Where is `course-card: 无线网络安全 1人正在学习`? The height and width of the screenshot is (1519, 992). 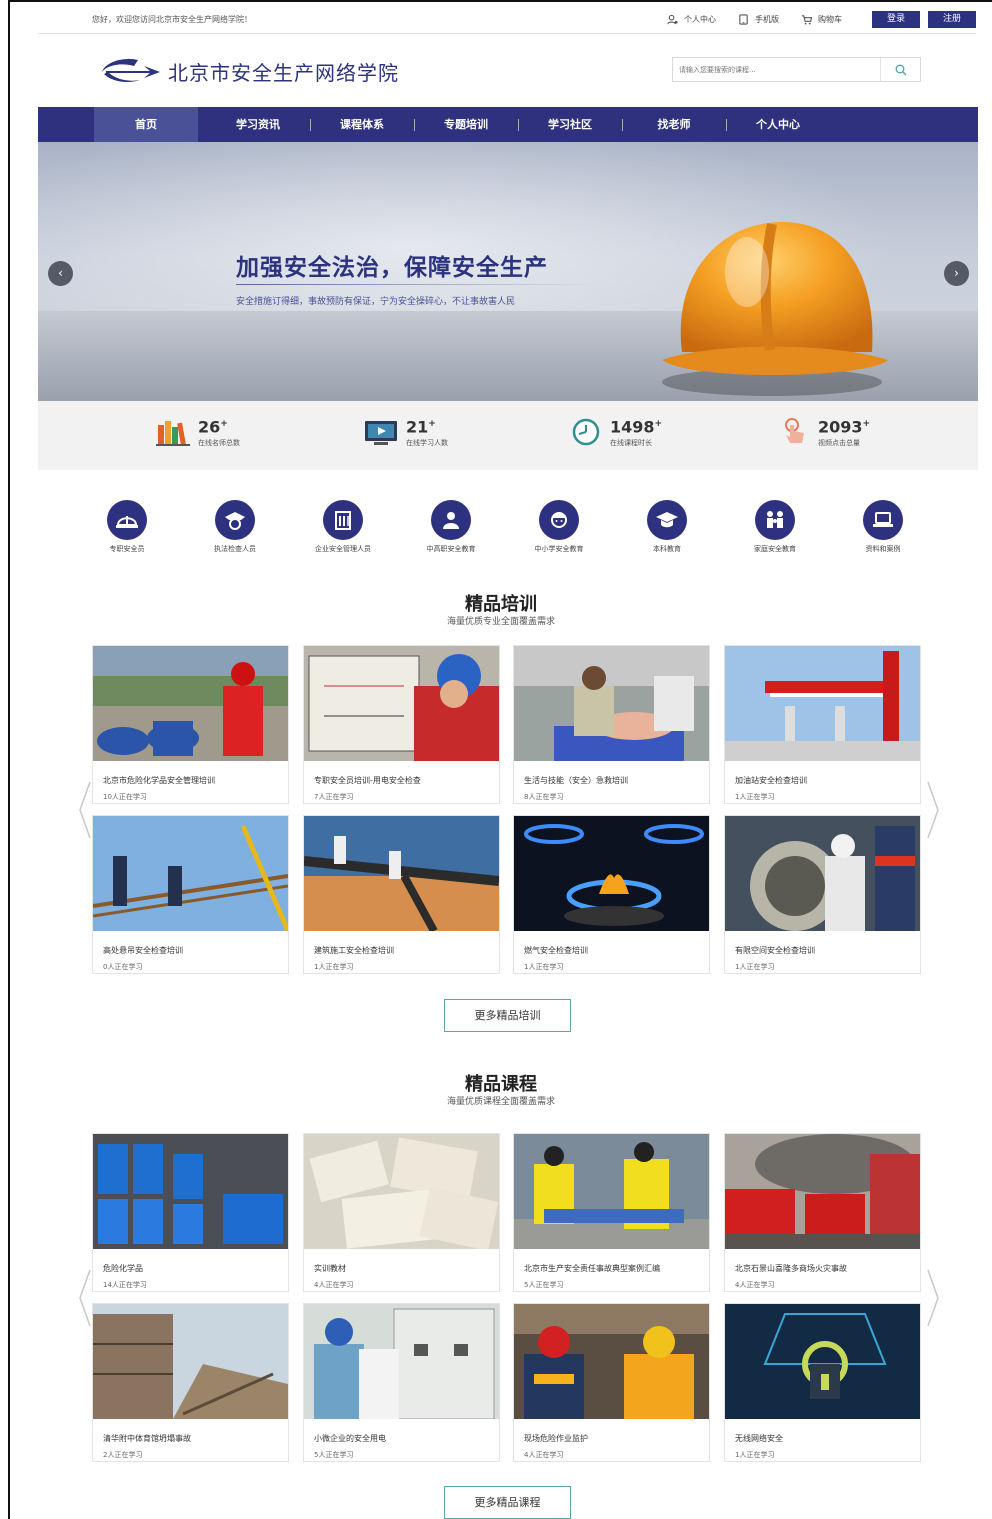 course-card: 无线网络安全 1人正在学习 is located at coordinates (822, 1382).